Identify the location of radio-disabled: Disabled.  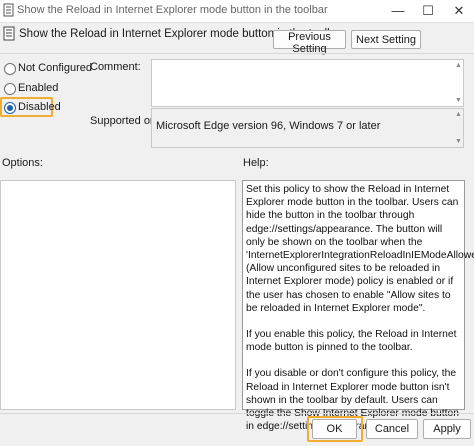
(44, 108).